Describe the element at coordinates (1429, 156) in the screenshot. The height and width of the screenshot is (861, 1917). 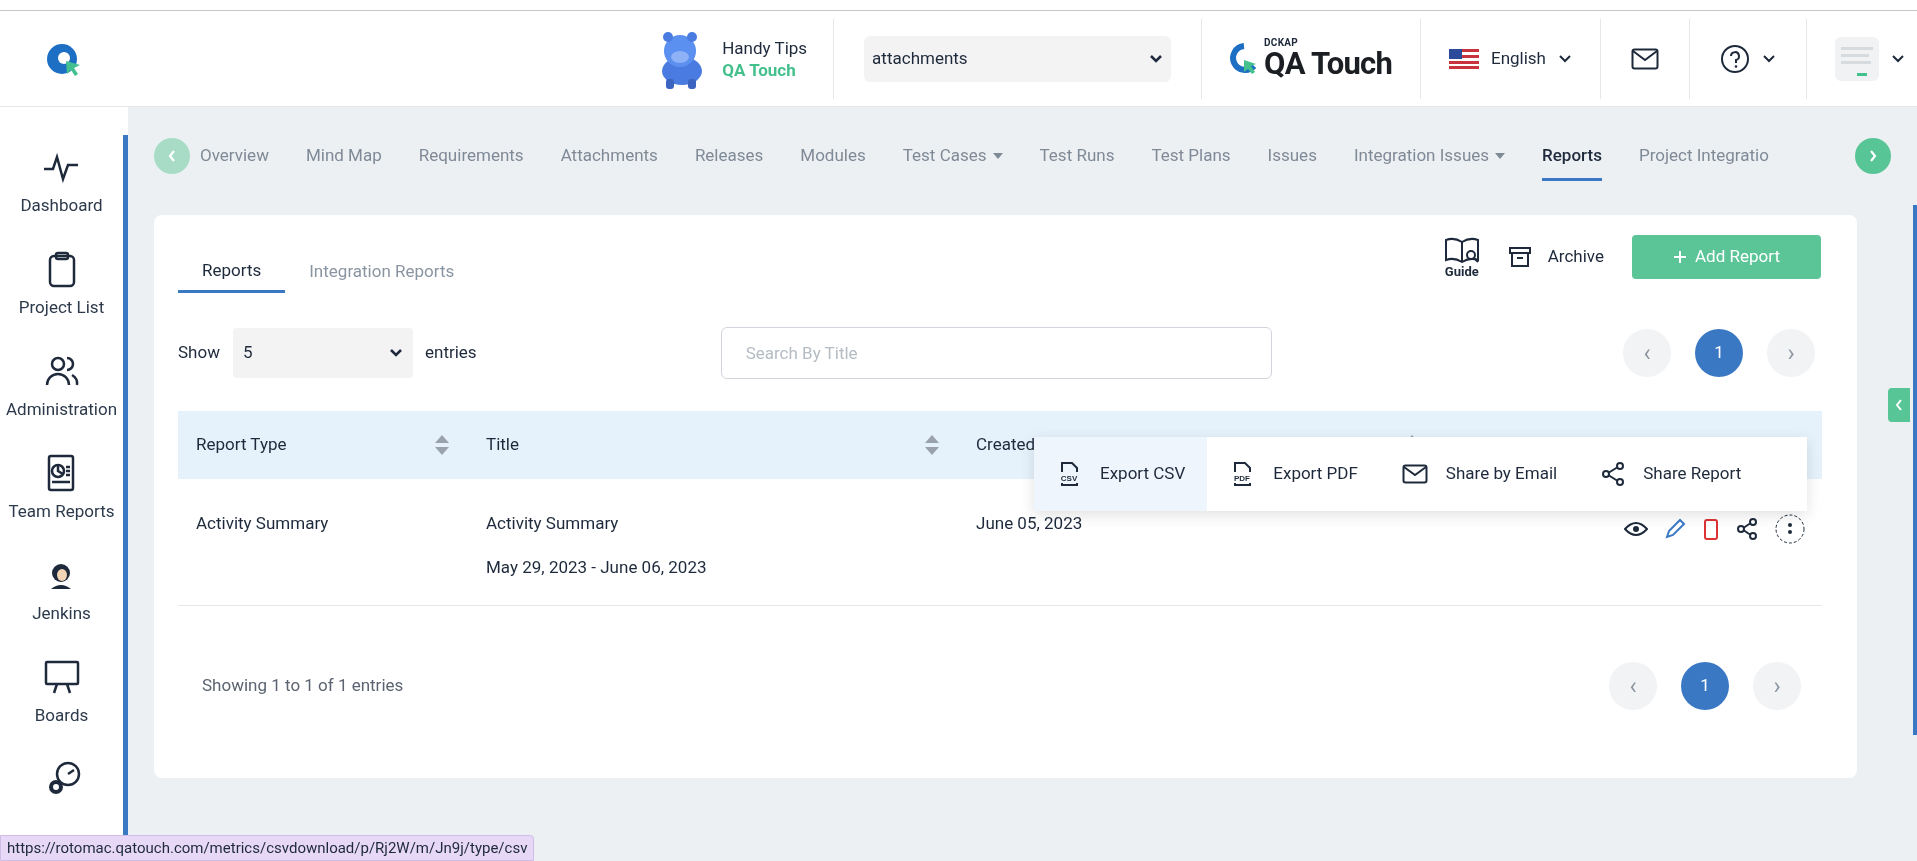
I see `nav-tab: Integration Issues` at that location.